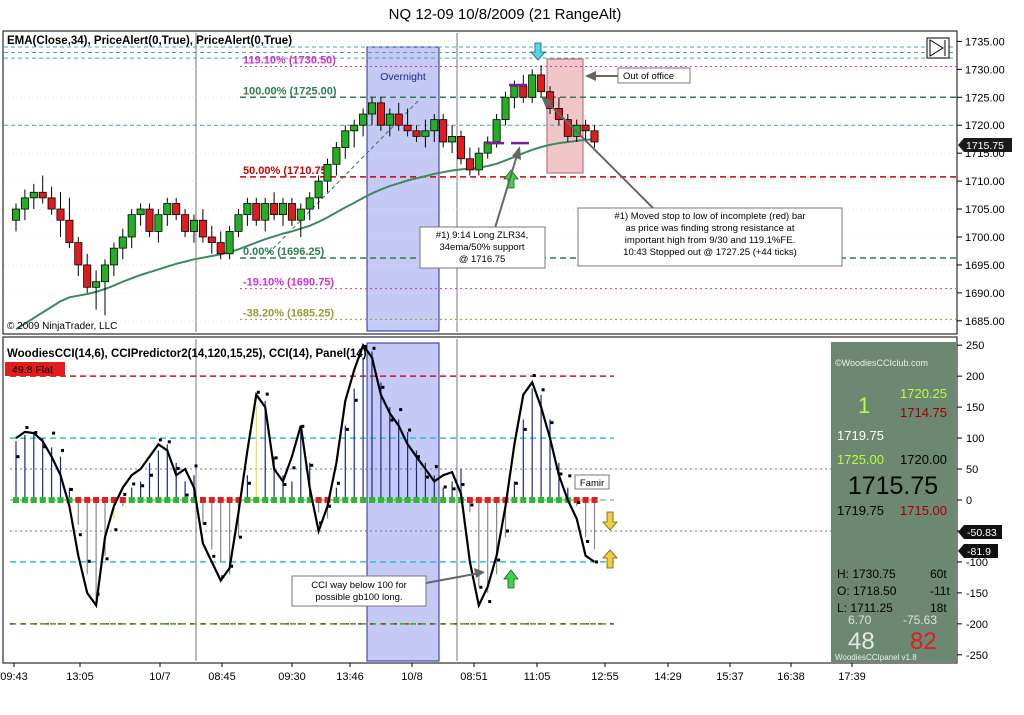 This screenshot has height=715, width=1024. What do you see at coordinates (985, 238) in the screenshot?
I see `price-tick-label-7: 1700.00` at bounding box center [985, 238].